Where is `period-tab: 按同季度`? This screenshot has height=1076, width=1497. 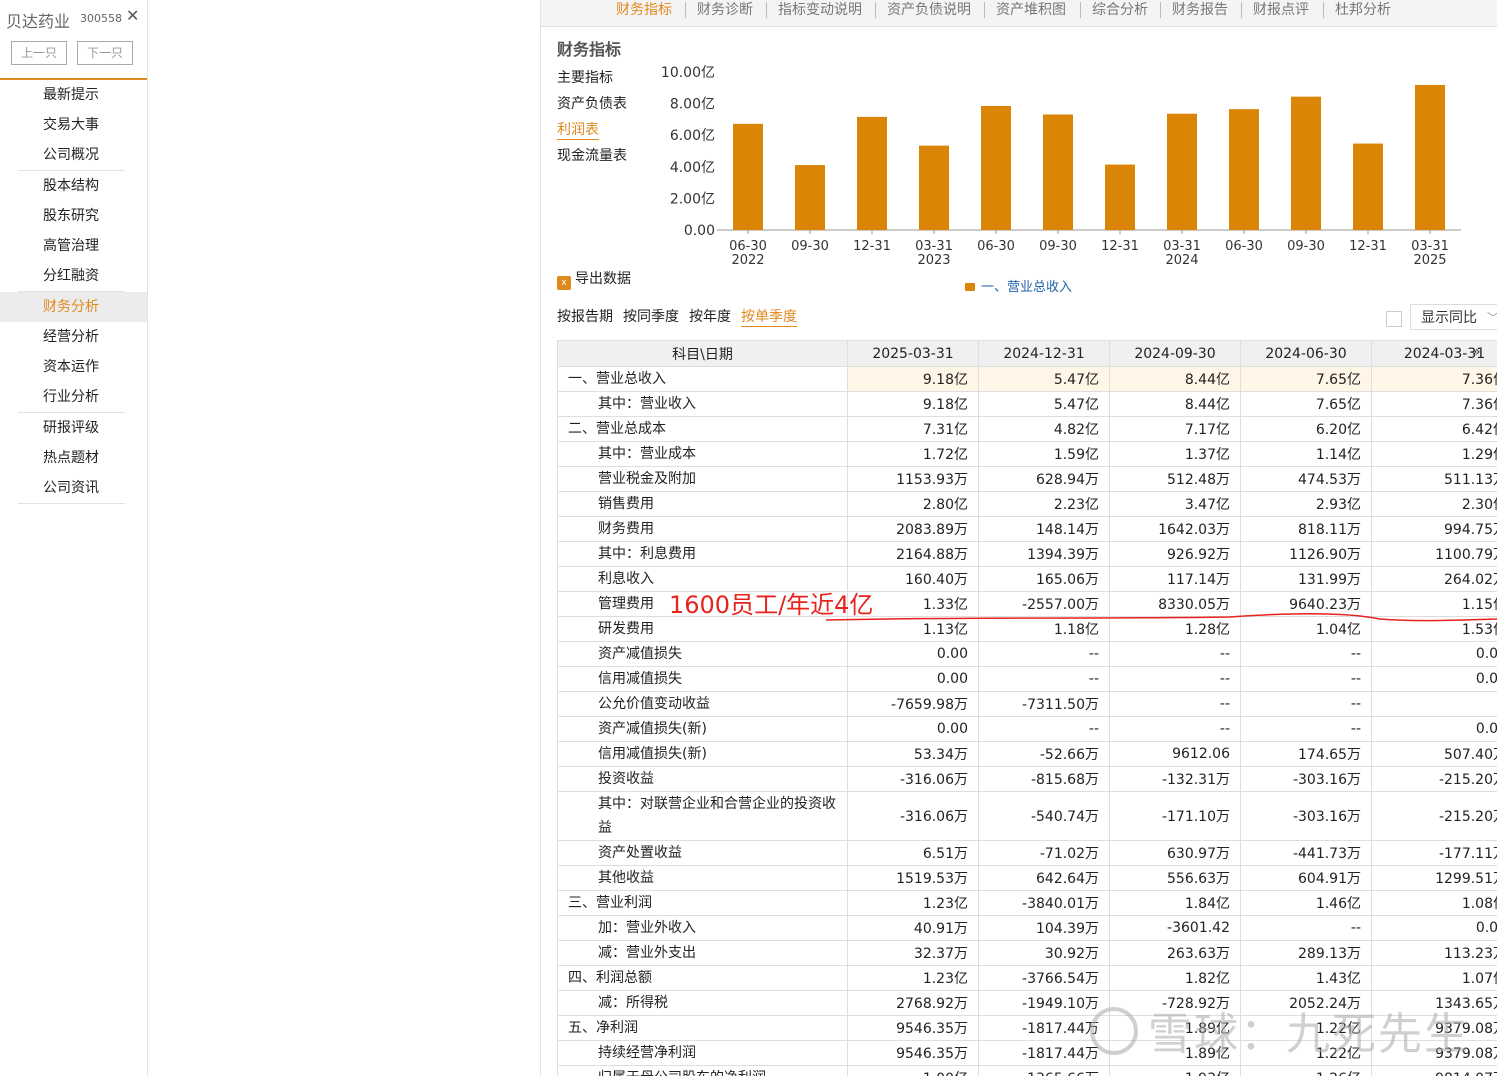
period-tab: 按同季度 is located at coordinates (651, 316).